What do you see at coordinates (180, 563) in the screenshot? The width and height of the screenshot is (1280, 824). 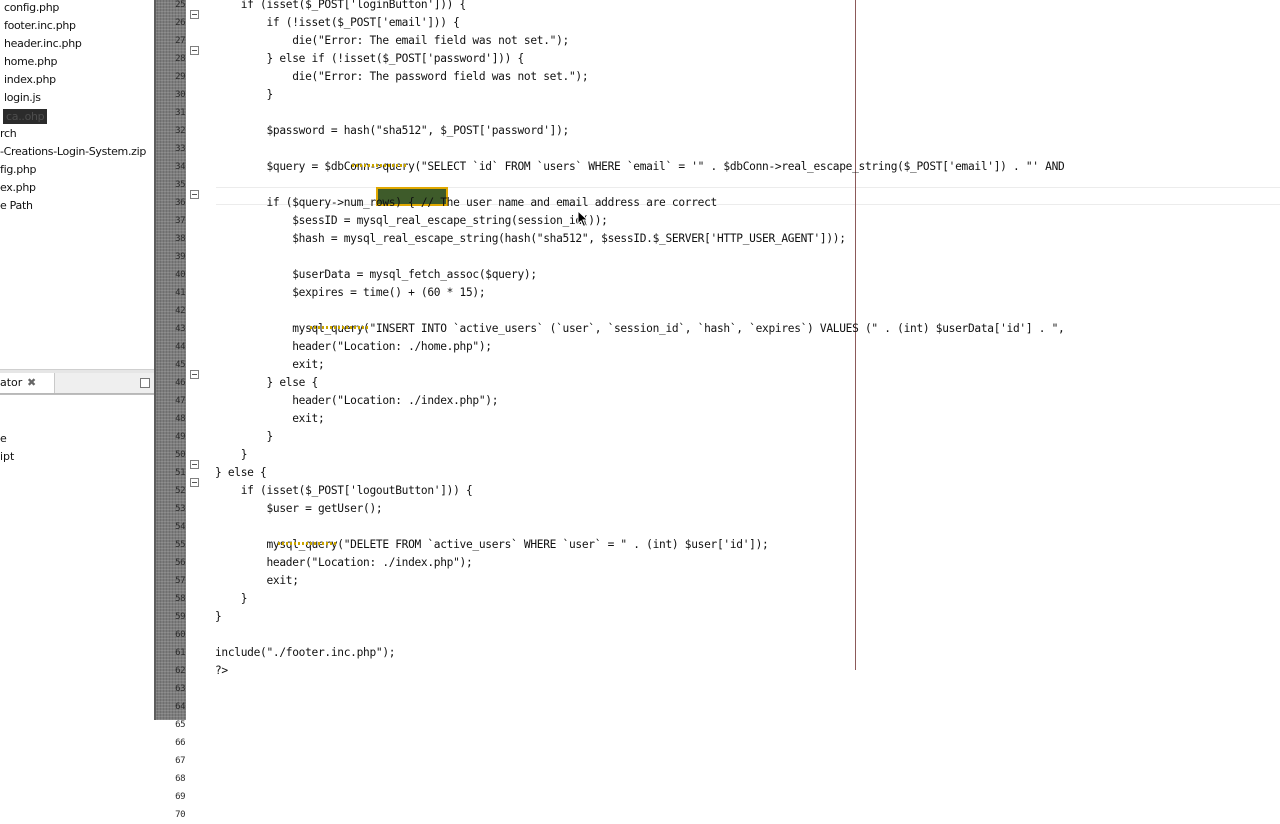 I see `line-number: 56` at bounding box center [180, 563].